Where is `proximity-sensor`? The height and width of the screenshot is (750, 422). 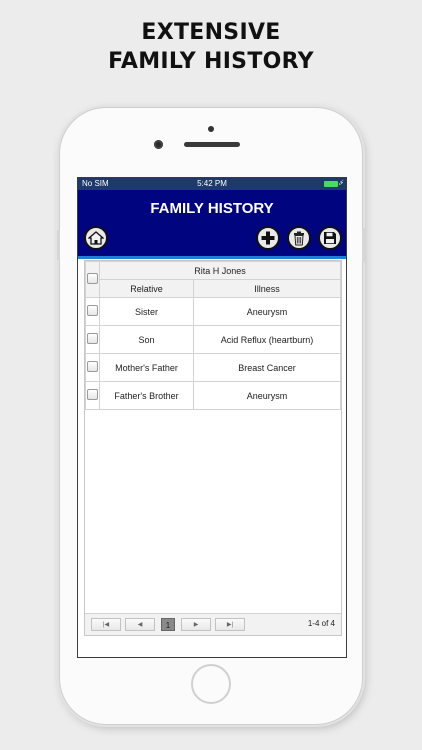 proximity-sensor is located at coordinates (211, 129).